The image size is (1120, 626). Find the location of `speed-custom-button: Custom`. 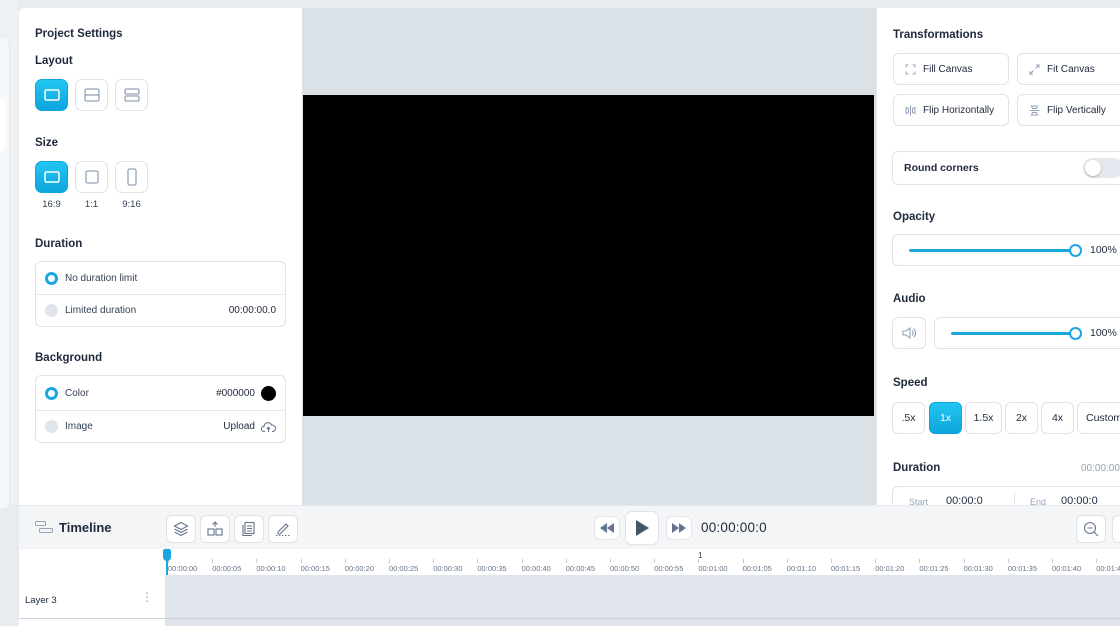

speed-custom-button: Custom is located at coordinates (1098, 418).